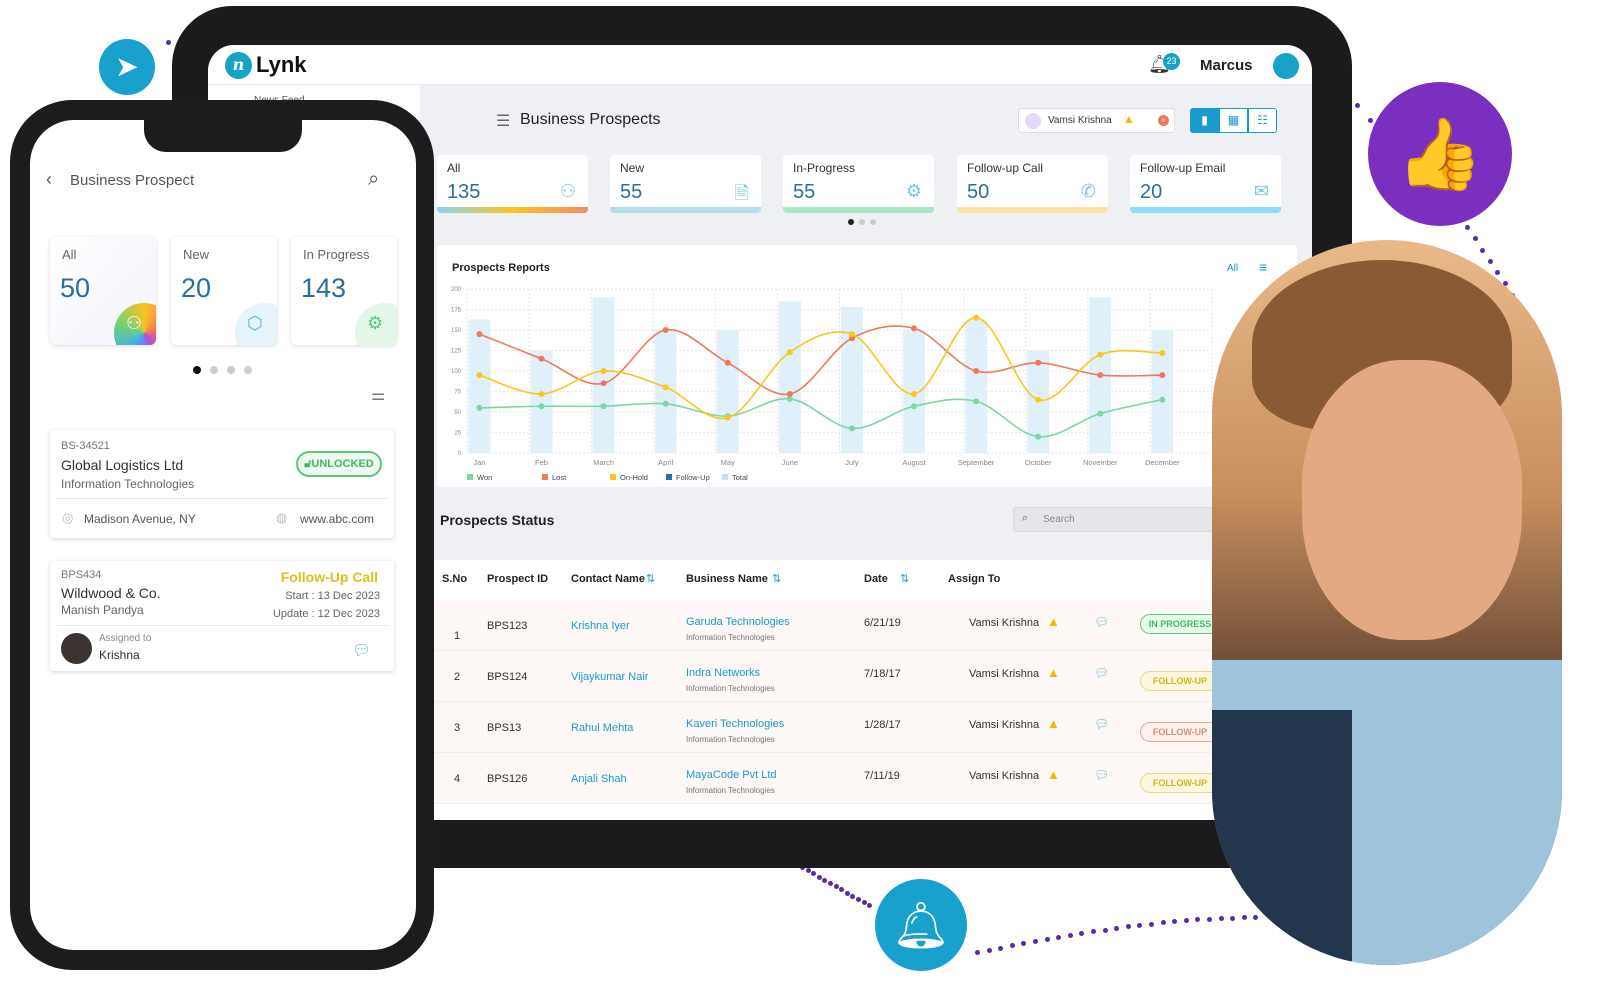  What do you see at coordinates (608, 579) in the screenshot?
I see `column-header: Contact Name` at bounding box center [608, 579].